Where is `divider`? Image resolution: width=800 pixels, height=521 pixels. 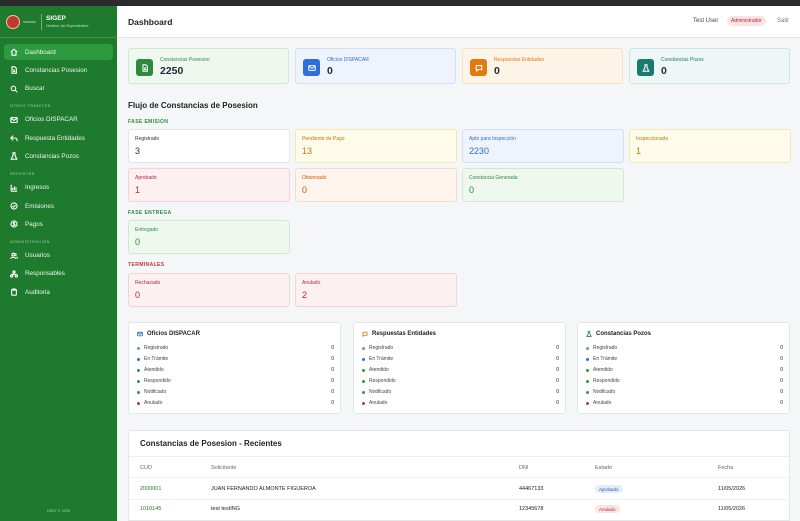 divider is located at coordinates (459, 499).